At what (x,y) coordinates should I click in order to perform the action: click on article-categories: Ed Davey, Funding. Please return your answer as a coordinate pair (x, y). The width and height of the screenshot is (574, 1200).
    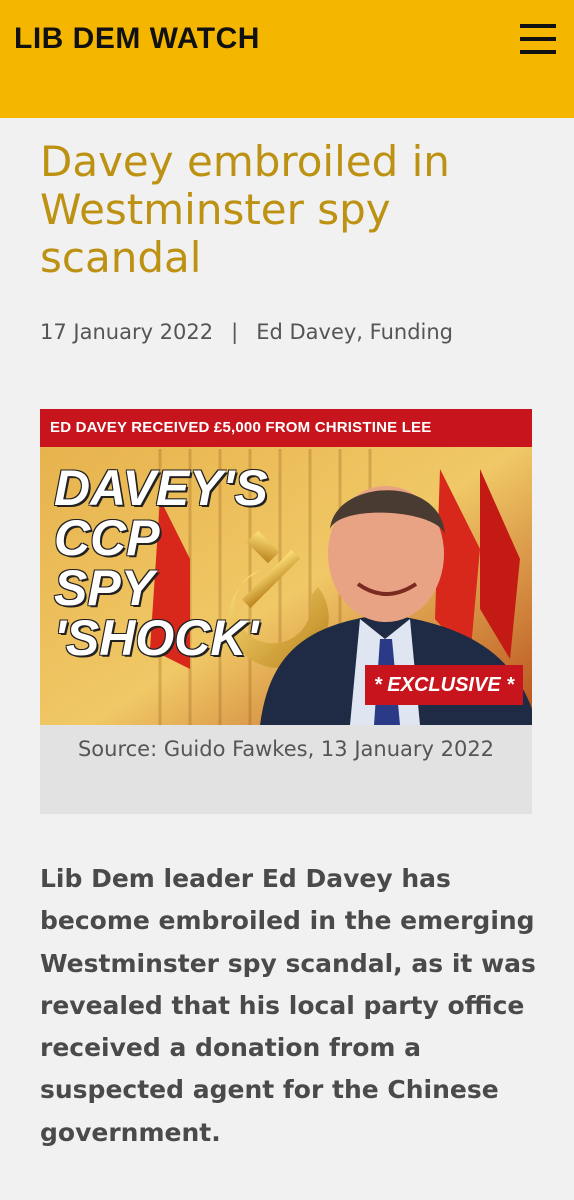
    Looking at the image, I should click on (354, 332).